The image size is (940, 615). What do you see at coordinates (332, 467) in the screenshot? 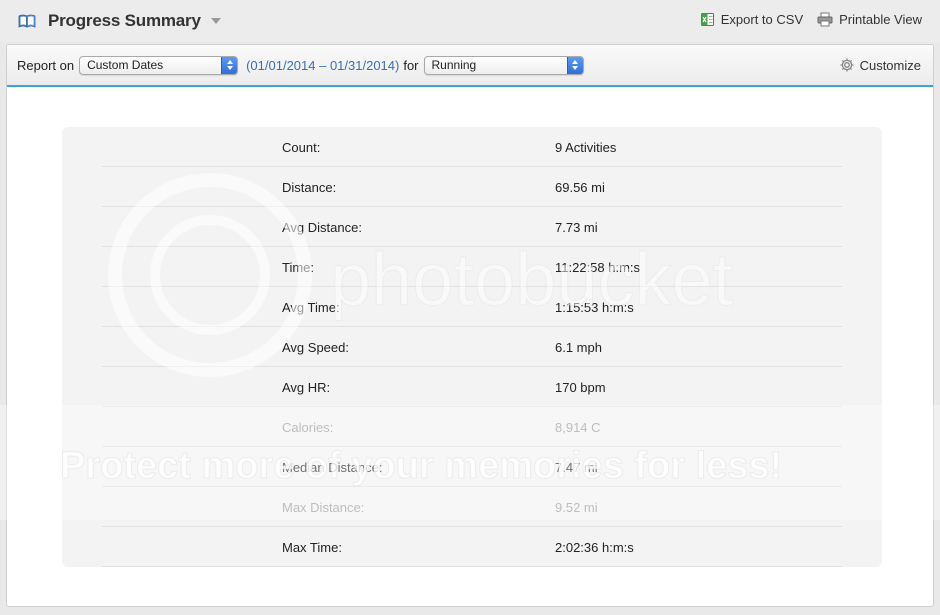
I see `row-label: Median Distance:` at bounding box center [332, 467].